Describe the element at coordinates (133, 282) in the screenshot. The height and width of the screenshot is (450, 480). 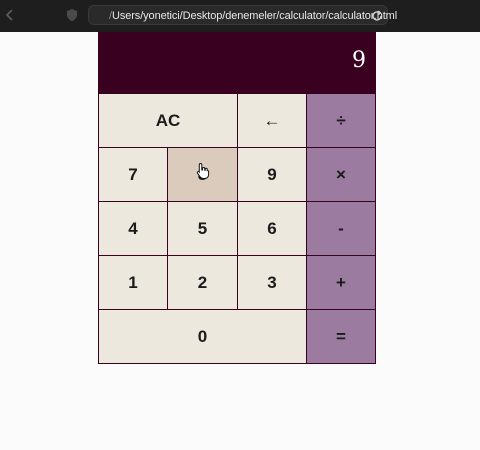
I see `one-button: 1` at that location.